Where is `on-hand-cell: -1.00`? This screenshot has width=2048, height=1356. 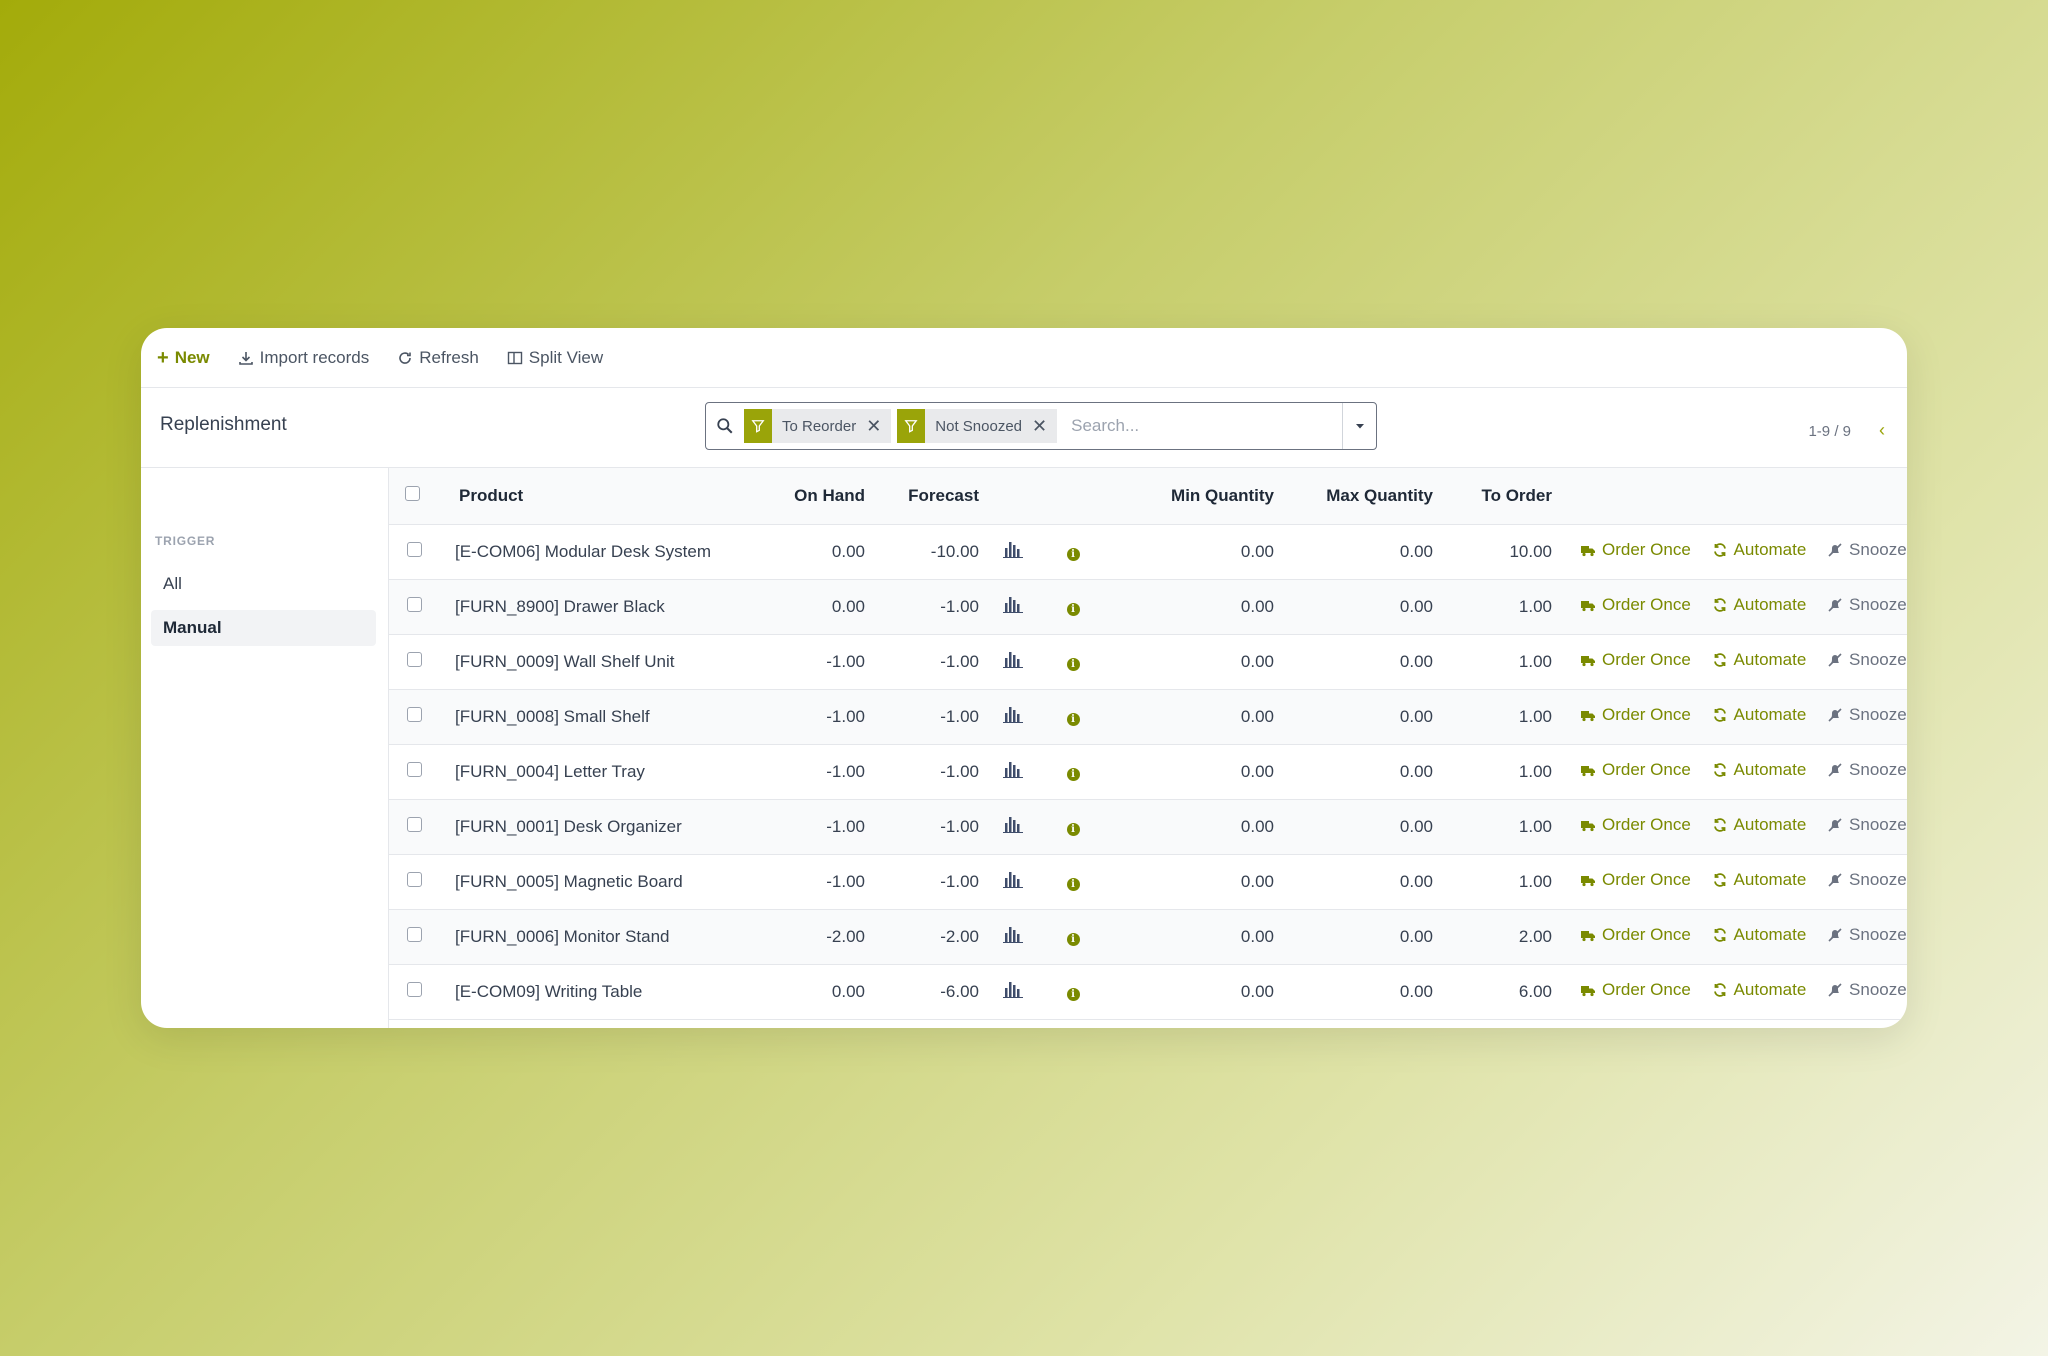 on-hand-cell: -1.00 is located at coordinates (845, 661).